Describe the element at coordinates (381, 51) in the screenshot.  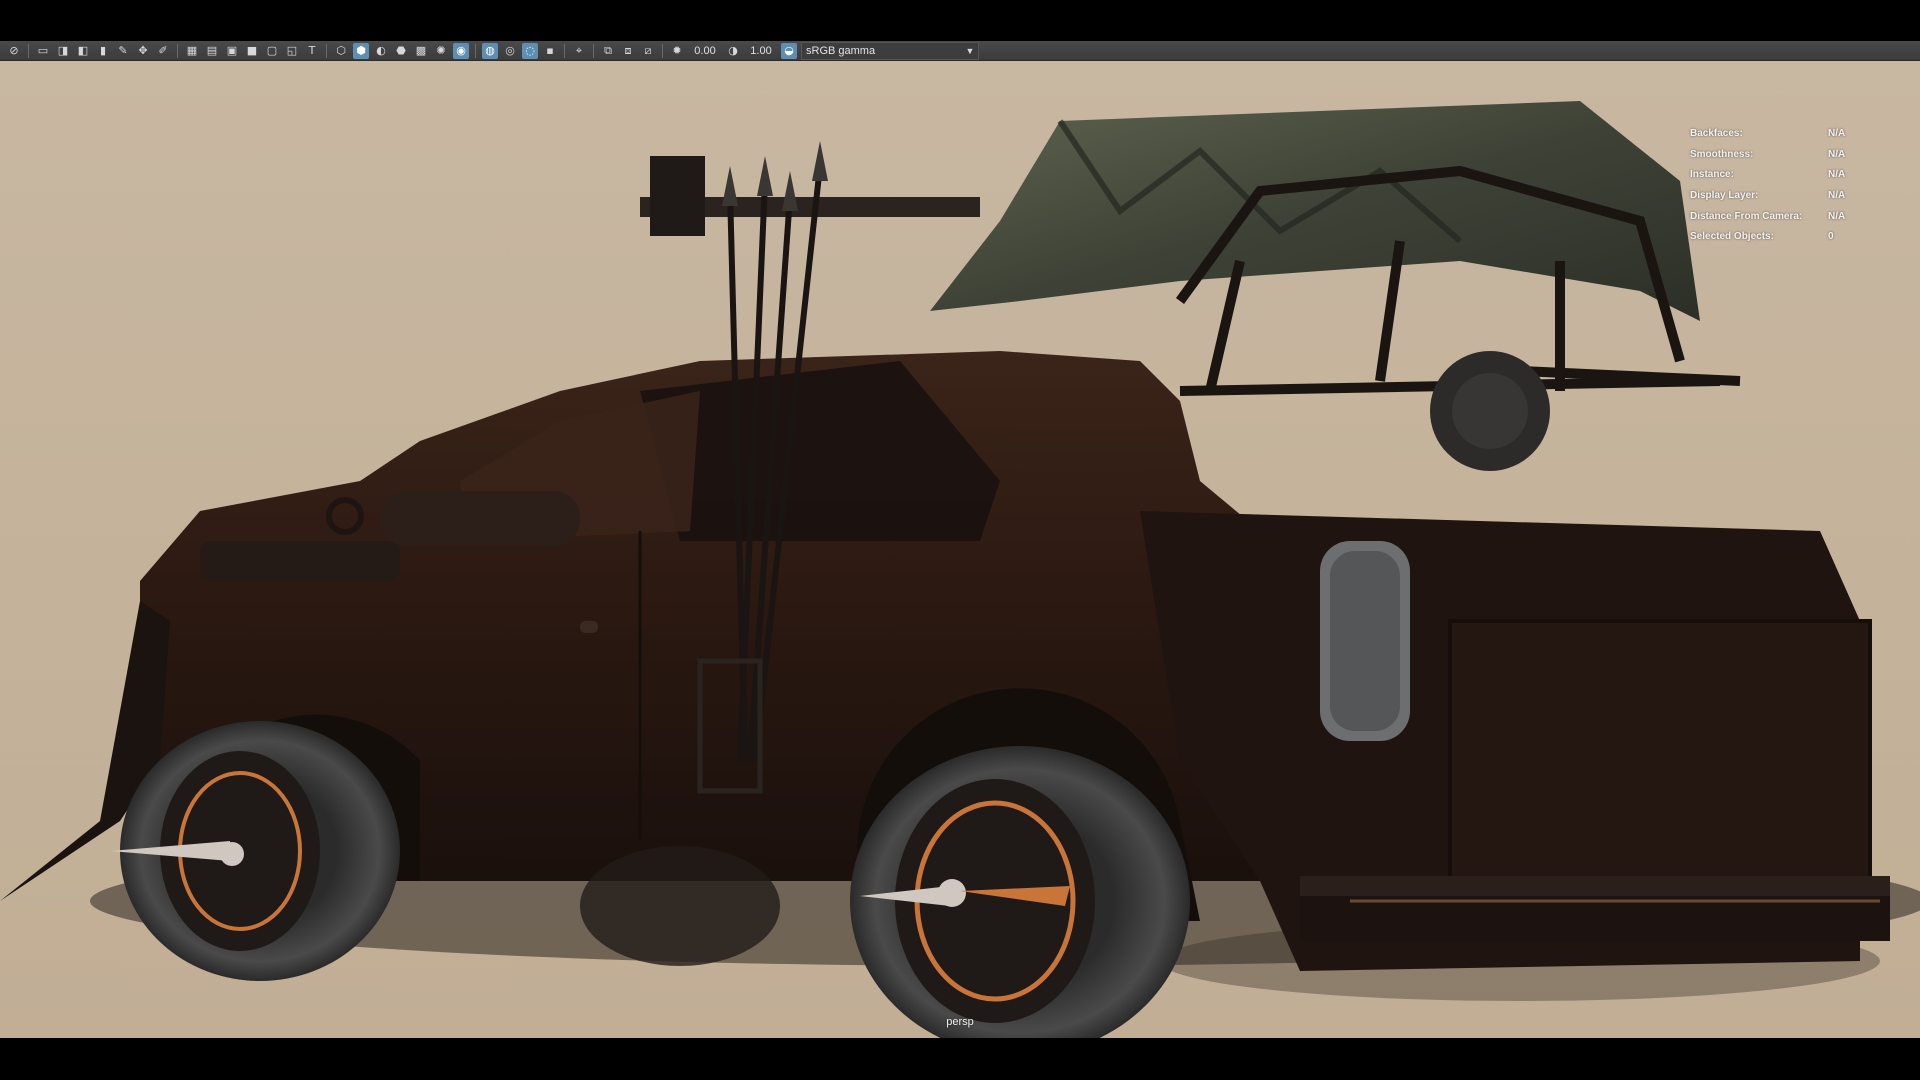
I see `default-material-icon: ◐` at that location.